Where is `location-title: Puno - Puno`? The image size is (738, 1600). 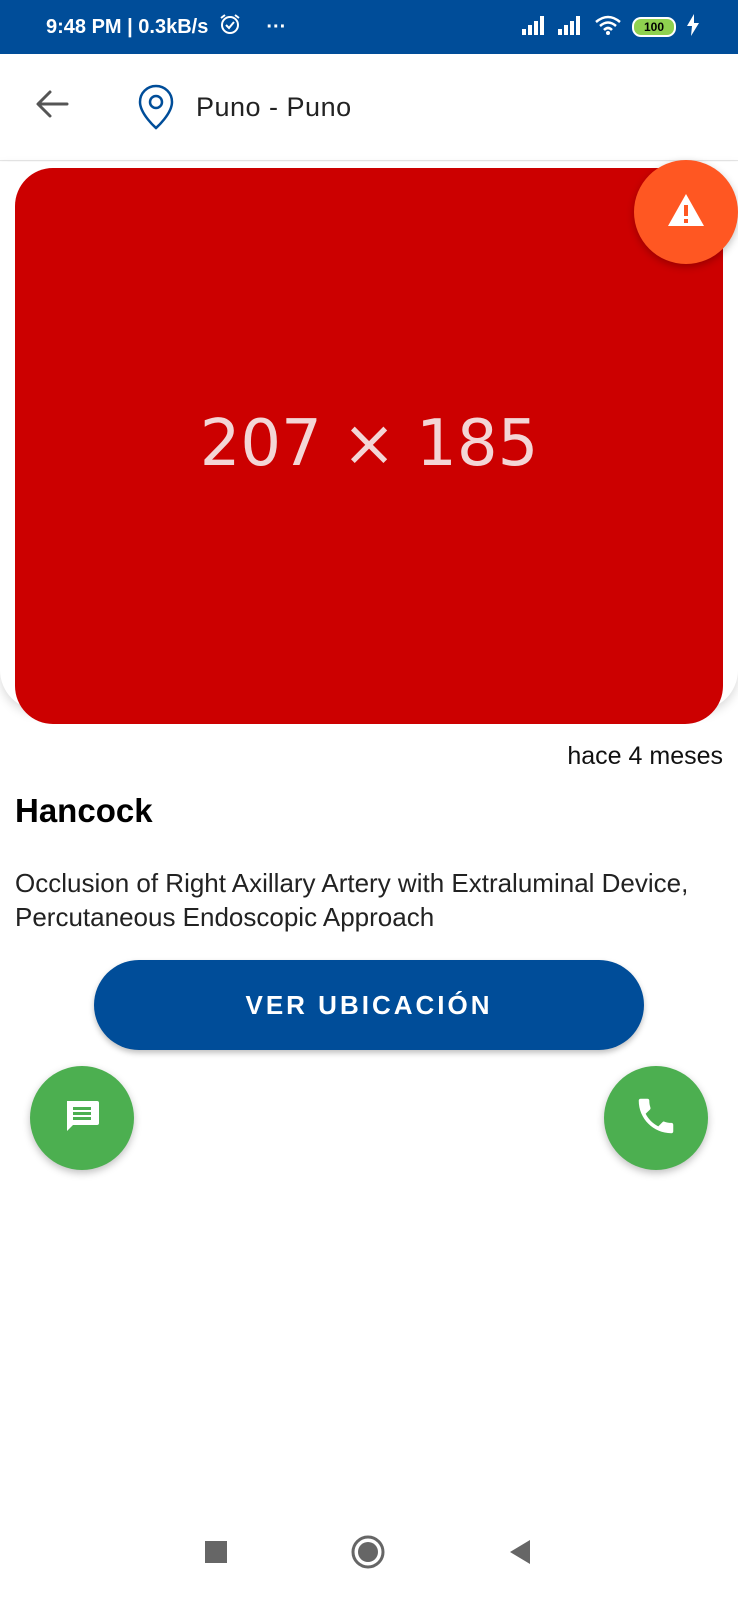
location-title: Puno - Puno is located at coordinates (274, 107).